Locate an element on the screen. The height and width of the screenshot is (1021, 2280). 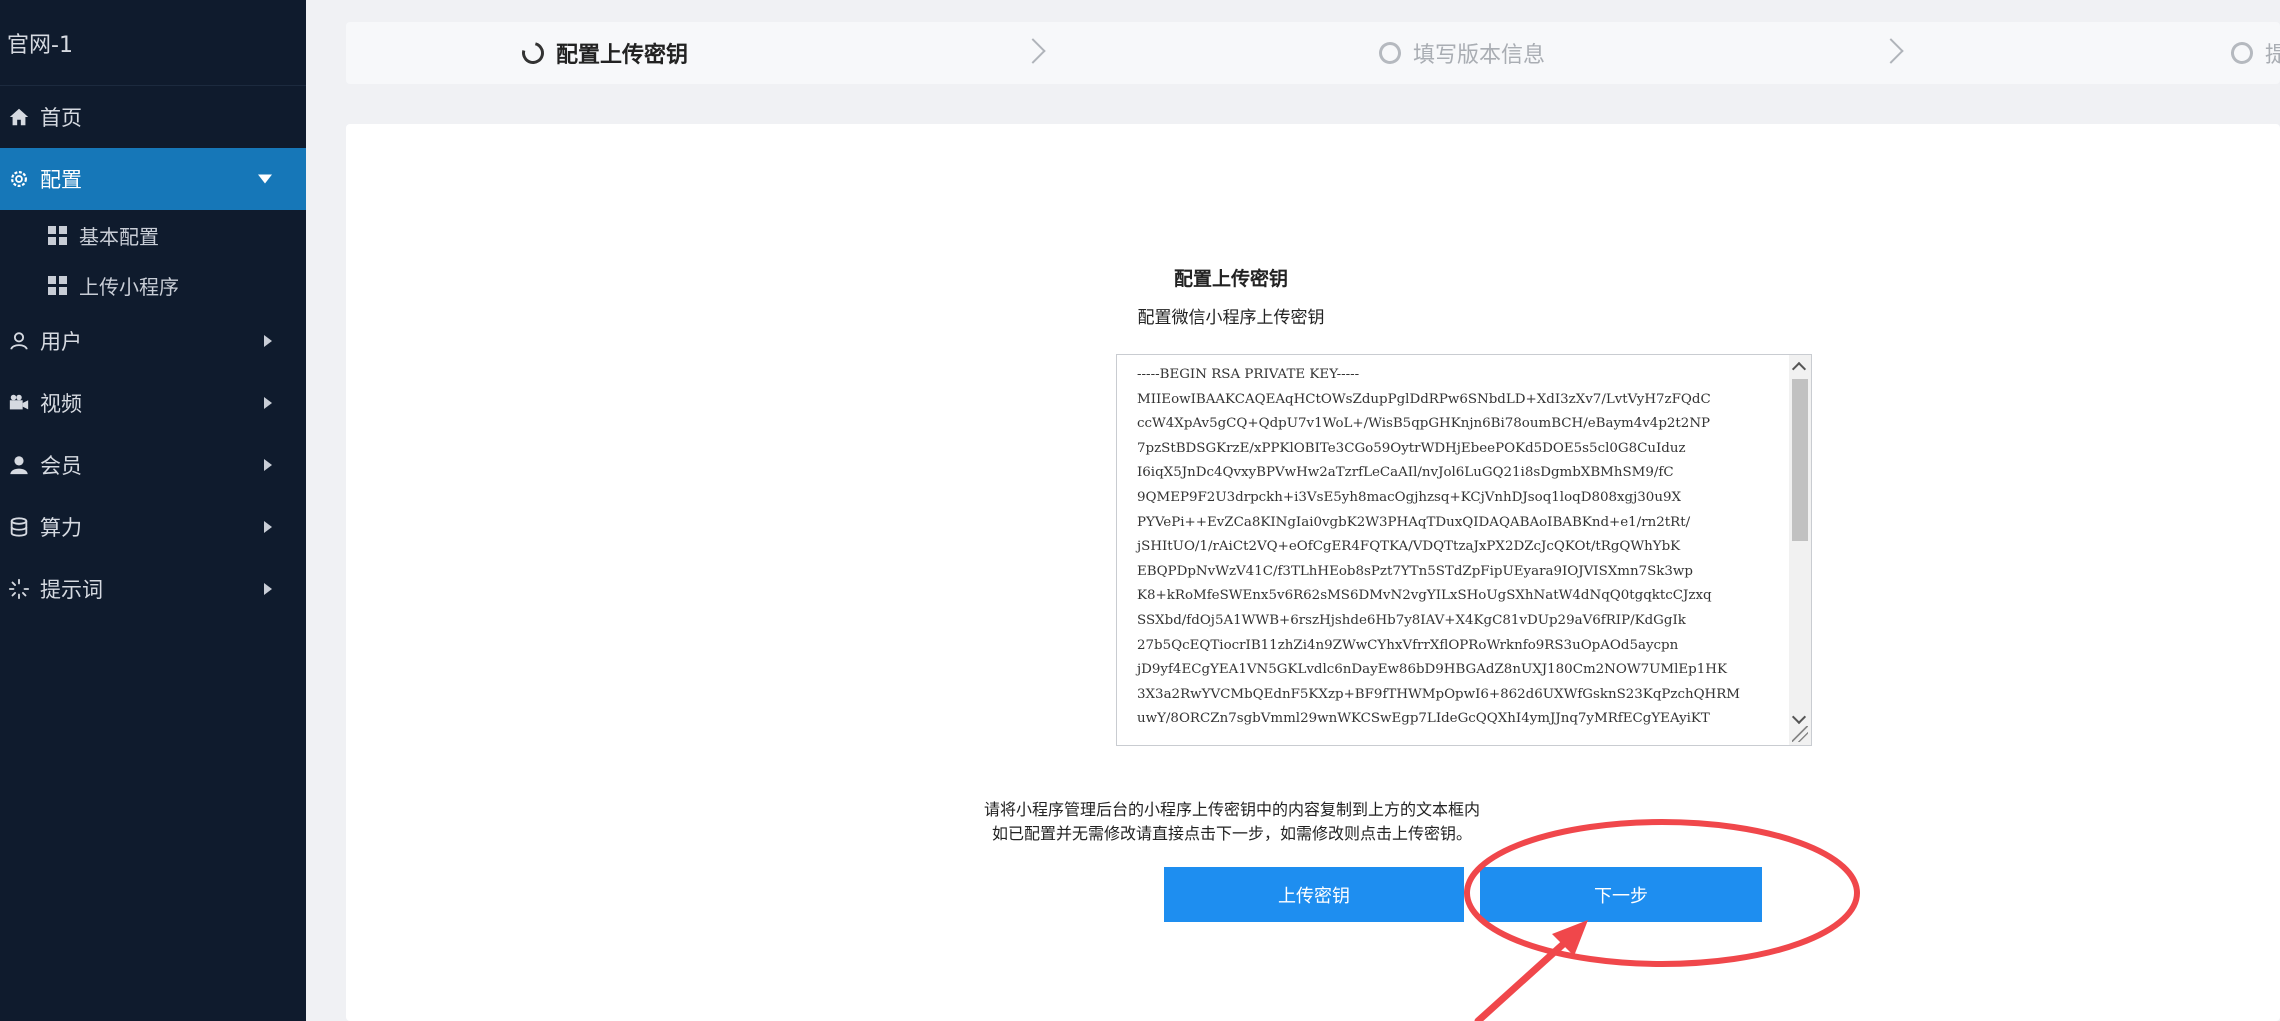
sidebar-subitem-basic-config: 基本配置 is located at coordinates (153, 235).